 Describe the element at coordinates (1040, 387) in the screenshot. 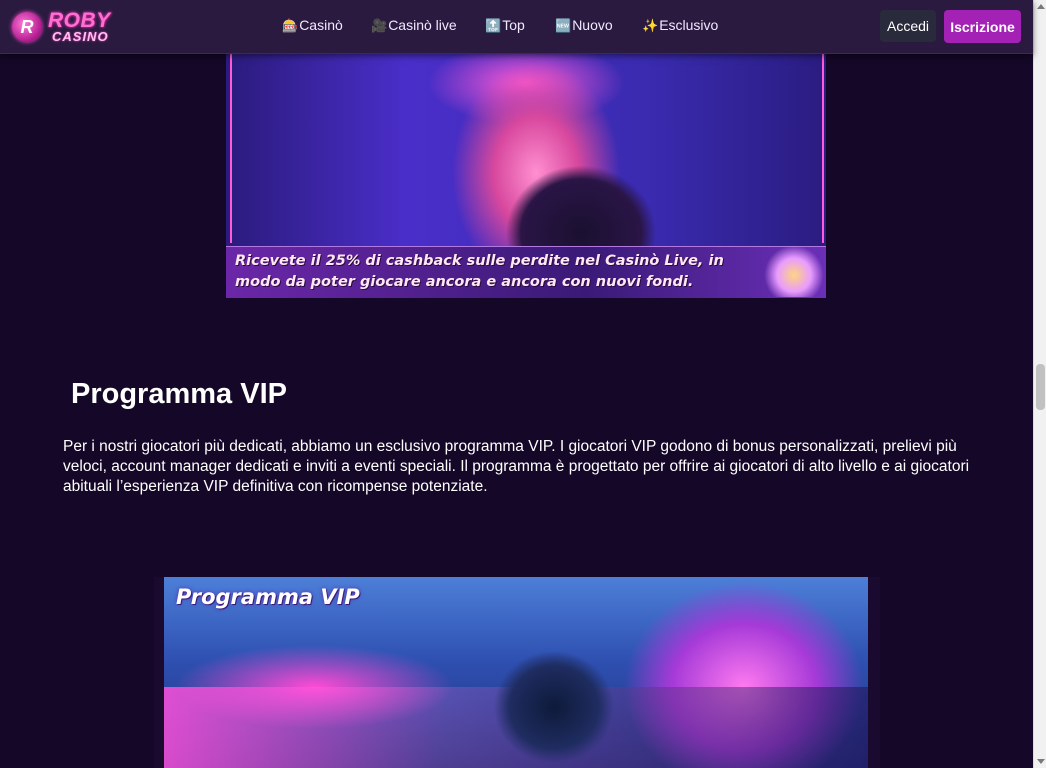

I see `scrollbar-thumb` at that location.